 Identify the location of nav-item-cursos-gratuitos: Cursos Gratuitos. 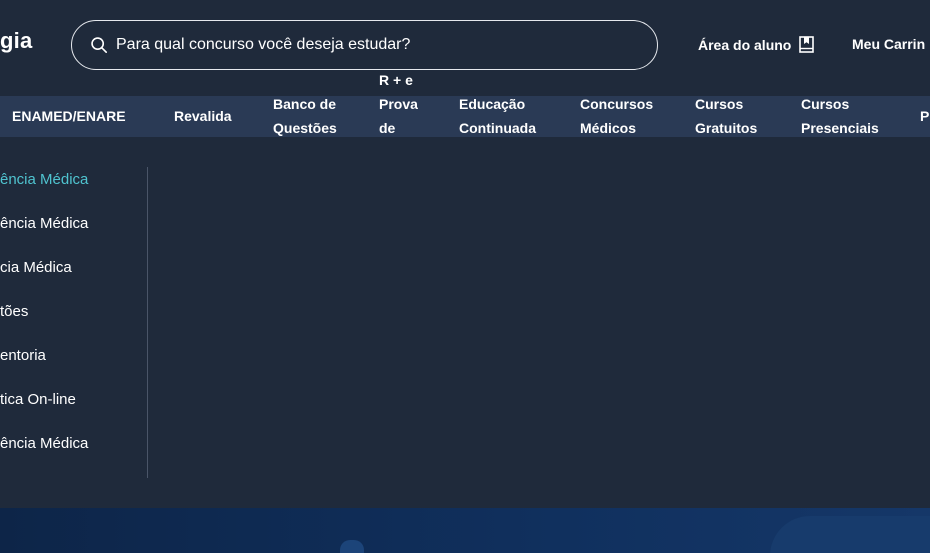
(726, 116).